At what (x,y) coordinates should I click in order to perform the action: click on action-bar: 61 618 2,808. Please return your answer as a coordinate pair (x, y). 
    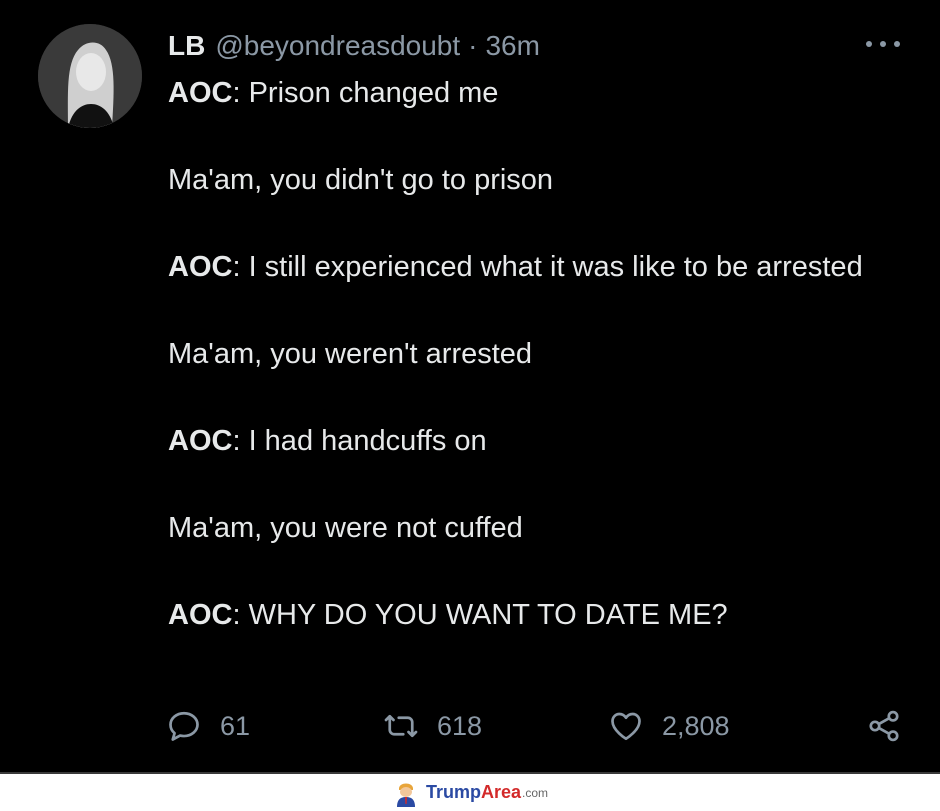
    Looking at the image, I should click on (470, 726).